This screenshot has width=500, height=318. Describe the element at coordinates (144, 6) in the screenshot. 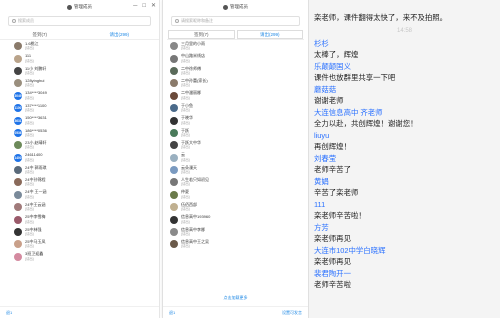

I see `maximize-icon: □` at that location.